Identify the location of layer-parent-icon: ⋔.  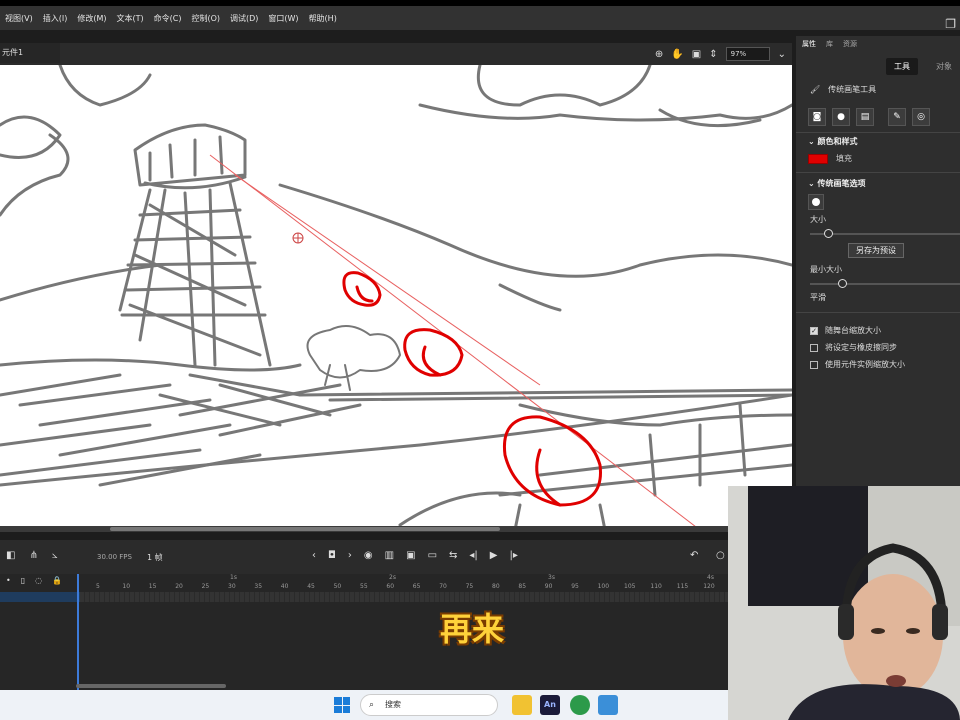
(33, 555).